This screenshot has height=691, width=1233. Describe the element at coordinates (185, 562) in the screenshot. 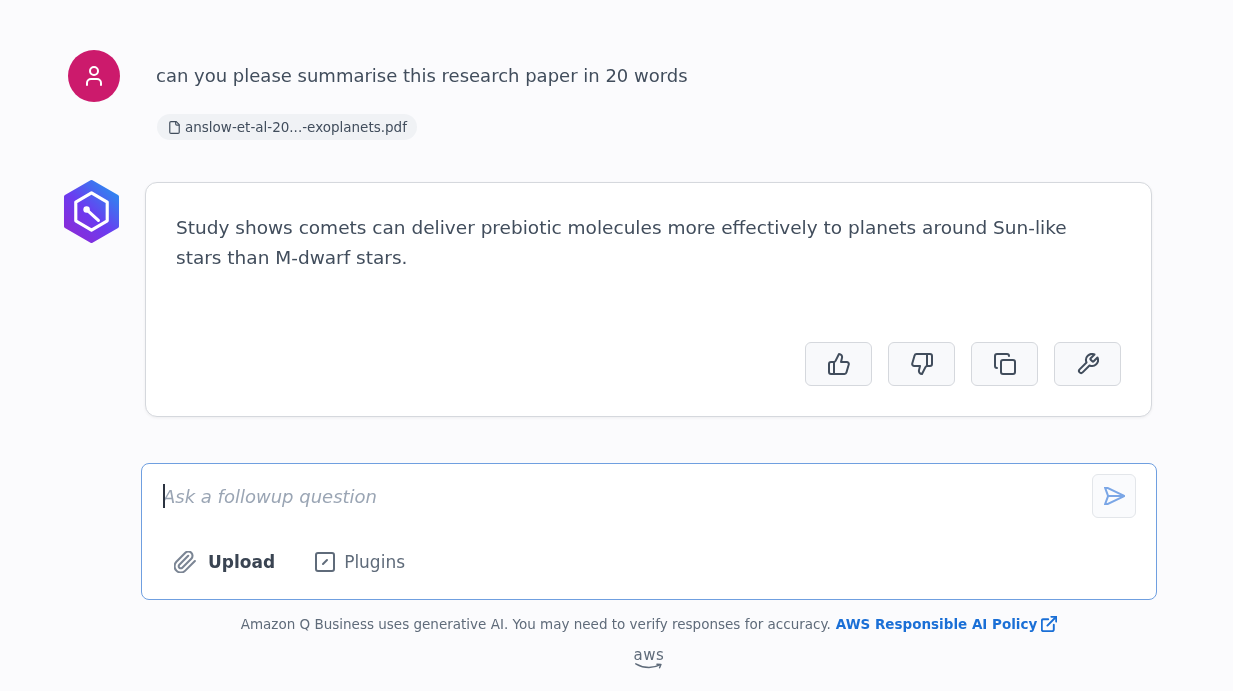

I see `paperclip-icon` at that location.